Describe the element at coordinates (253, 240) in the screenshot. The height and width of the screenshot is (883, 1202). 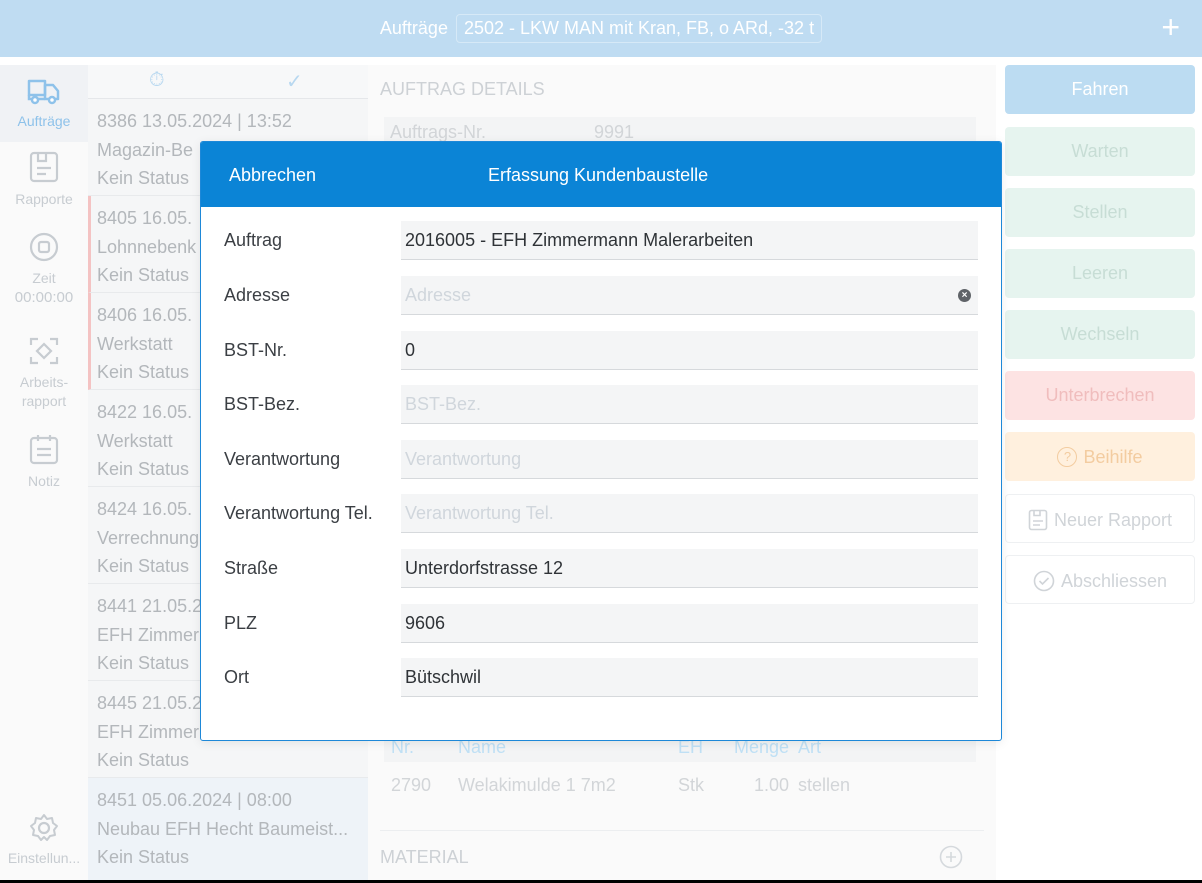
I see `order-label: Auftrag` at that location.